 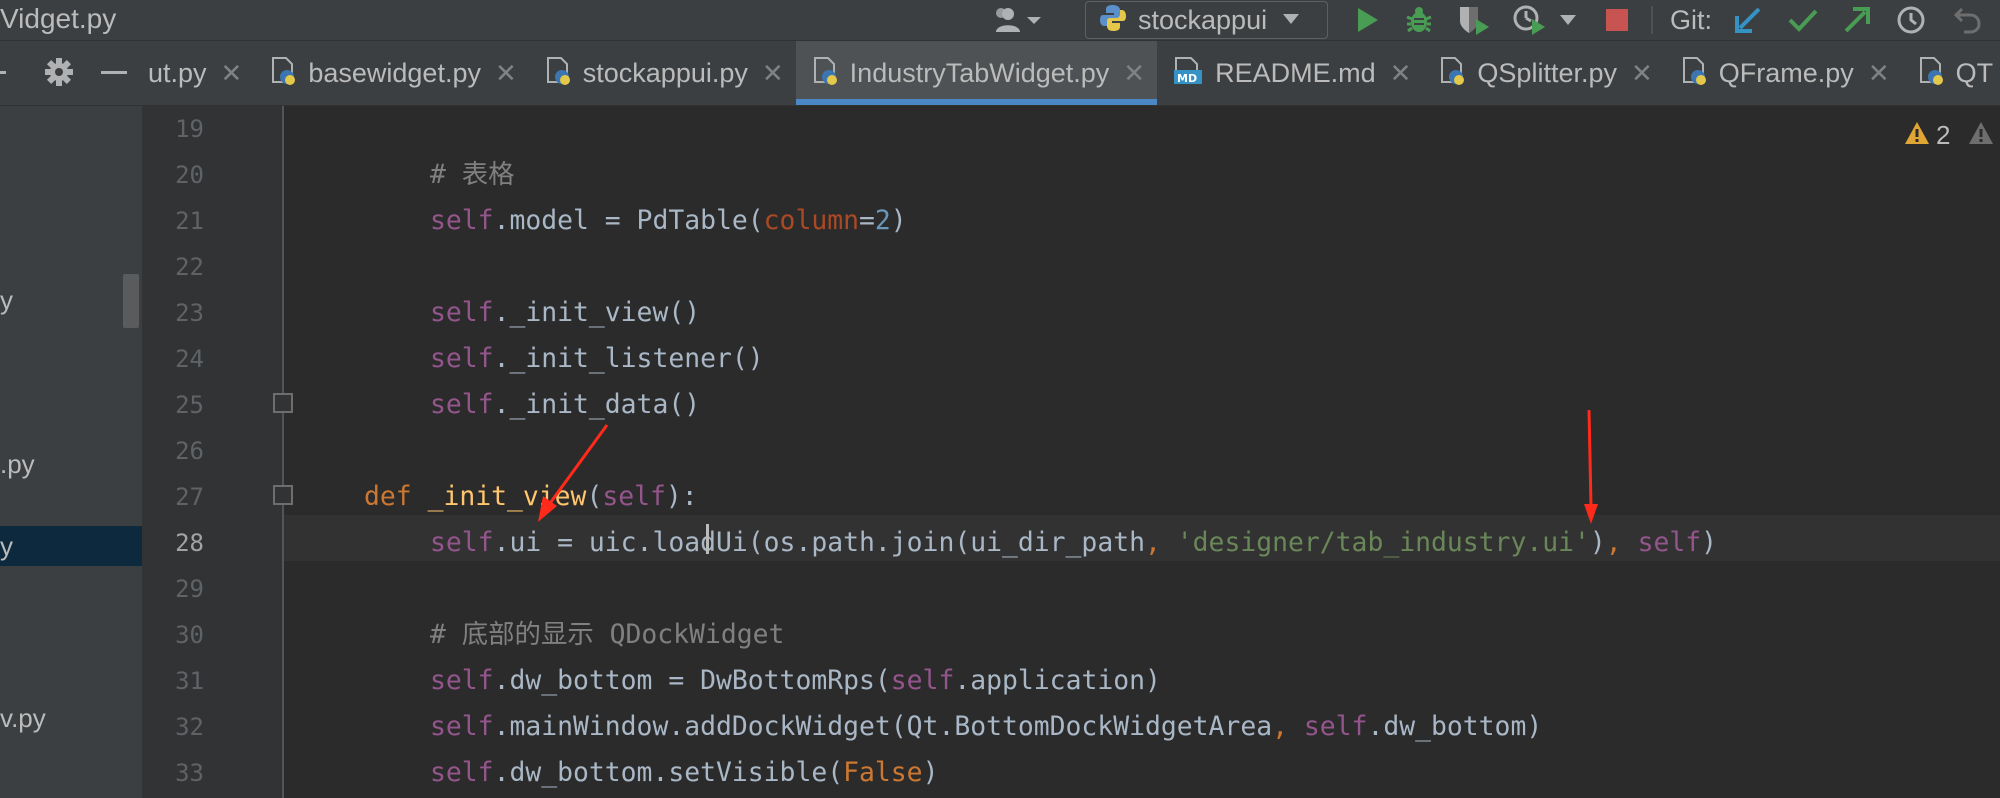 I want to click on line-number: 21, so click(x=189, y=221).